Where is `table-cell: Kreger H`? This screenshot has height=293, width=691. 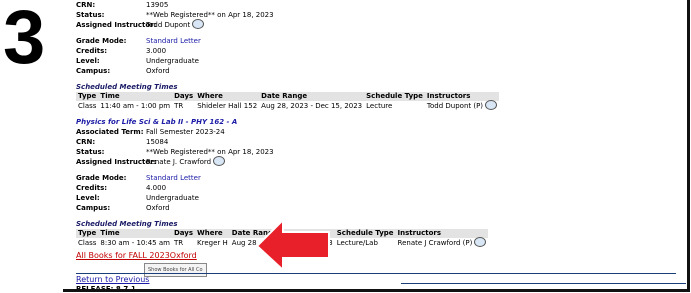
table-cell: Kreger H is located at coordinates (212, 242).